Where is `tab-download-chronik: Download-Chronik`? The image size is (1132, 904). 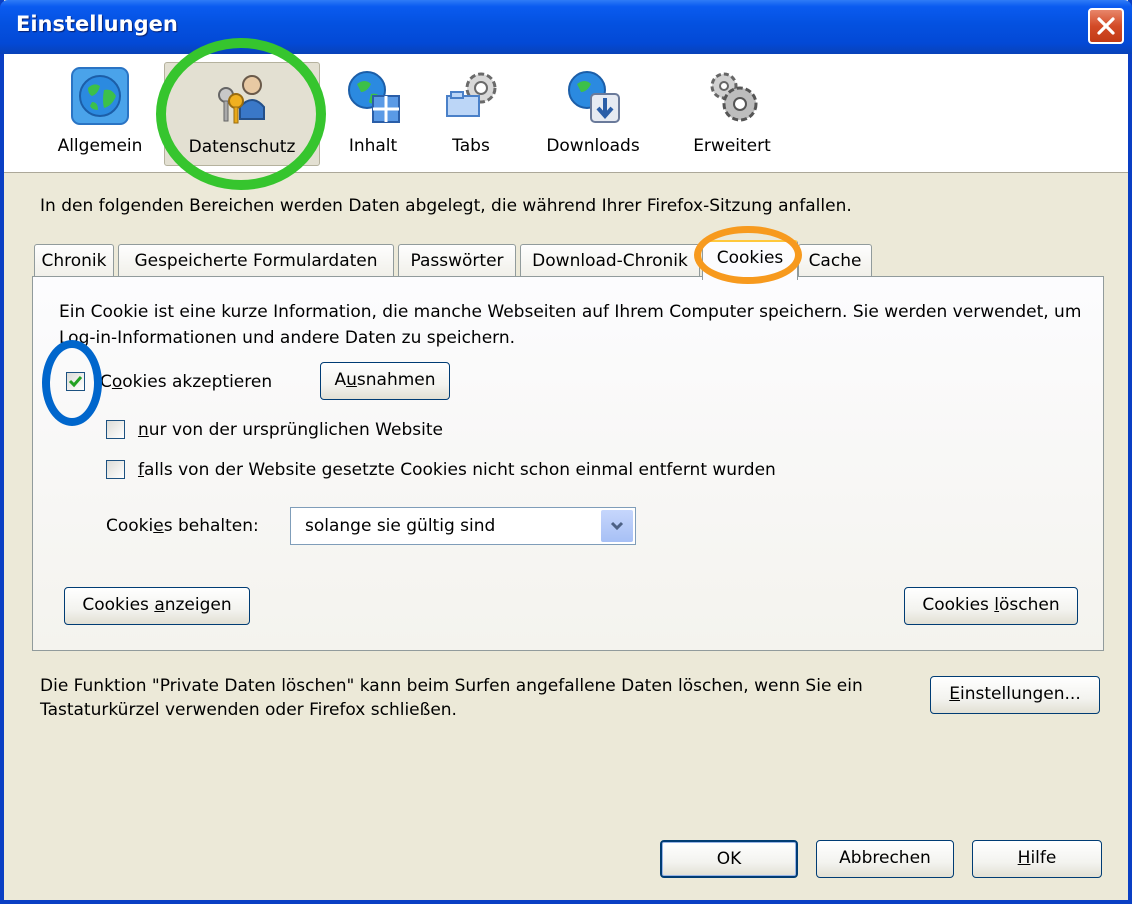
tab-download-chronik: Download-Chronik is located at coordinates (610, 261).